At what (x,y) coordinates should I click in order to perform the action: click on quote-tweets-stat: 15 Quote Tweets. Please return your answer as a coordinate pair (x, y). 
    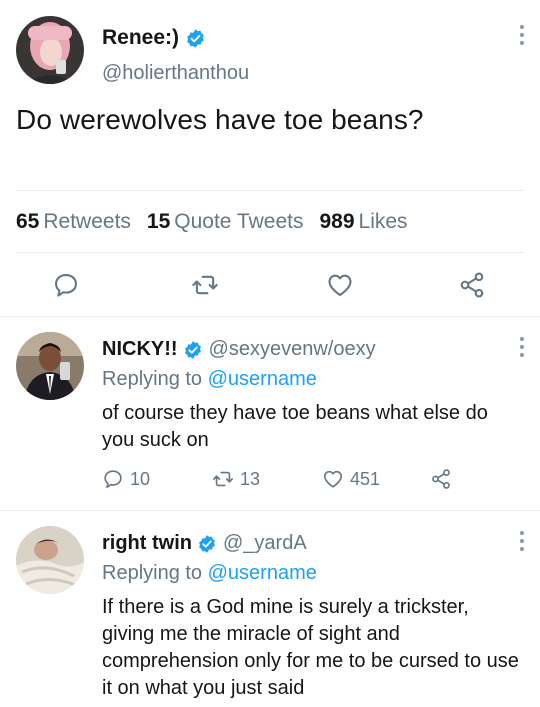
    Looking at the image, I should click on (225, 222).